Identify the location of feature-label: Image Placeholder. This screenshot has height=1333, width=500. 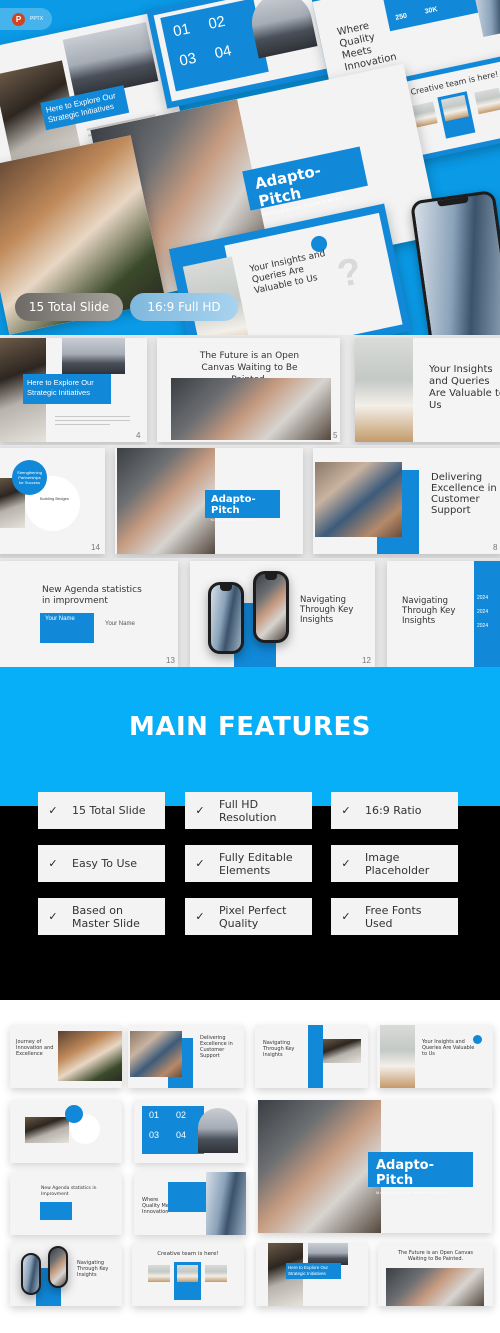
(397, 863).